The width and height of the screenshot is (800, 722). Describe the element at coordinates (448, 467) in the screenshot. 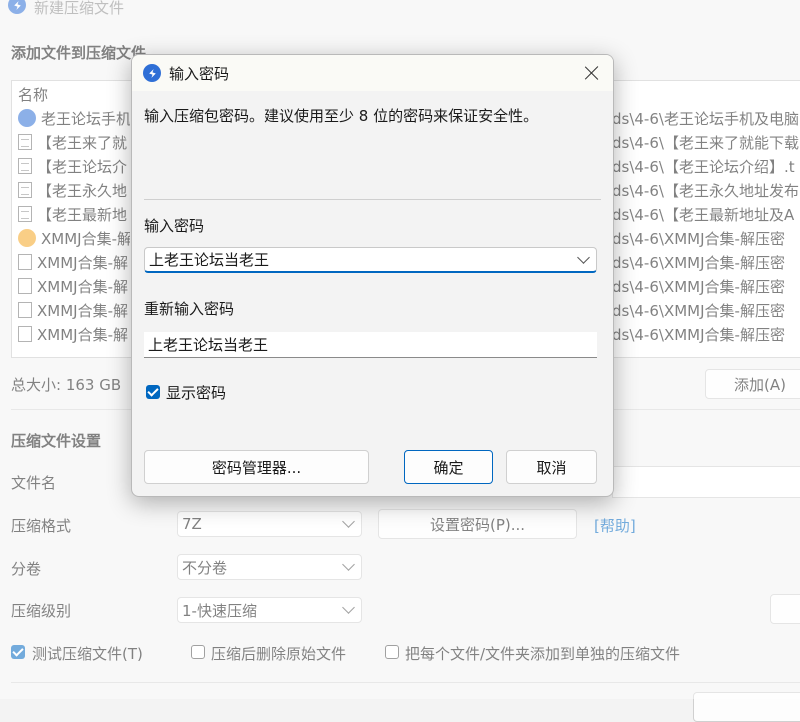

I see `ok-button: 确定` at that location.